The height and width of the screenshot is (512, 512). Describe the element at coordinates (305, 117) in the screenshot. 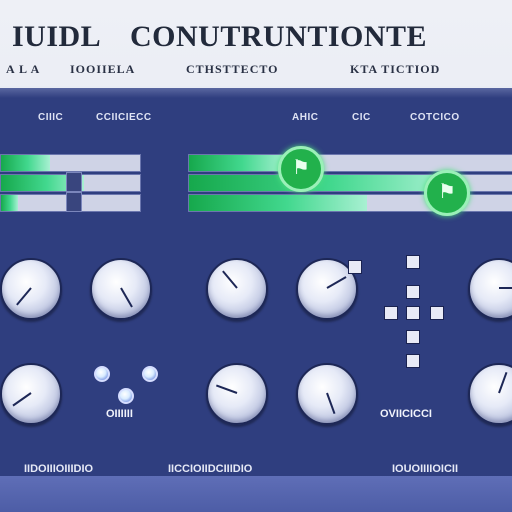

I see `menu-item-3: AHIC` at that location.